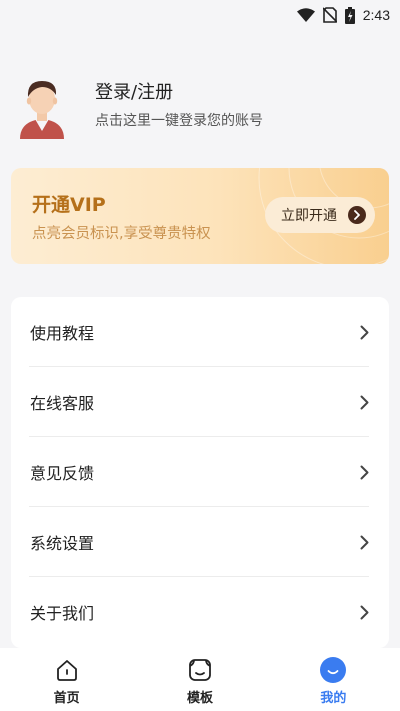  Describe the element at coordinates (200, 402) in the screenshot. I see `menu-item-online-support: 在线客服` at that location.